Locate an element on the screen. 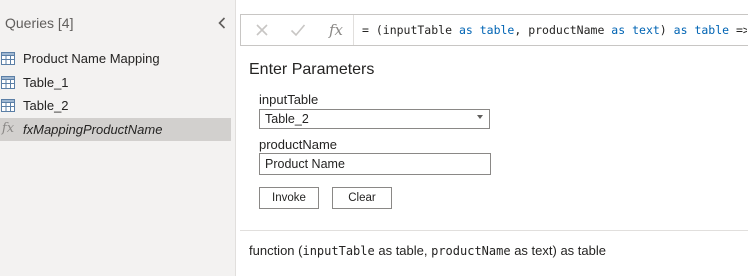 The image size is (748, 276). query-label: Table_2 is located at coordinates (46, 106).